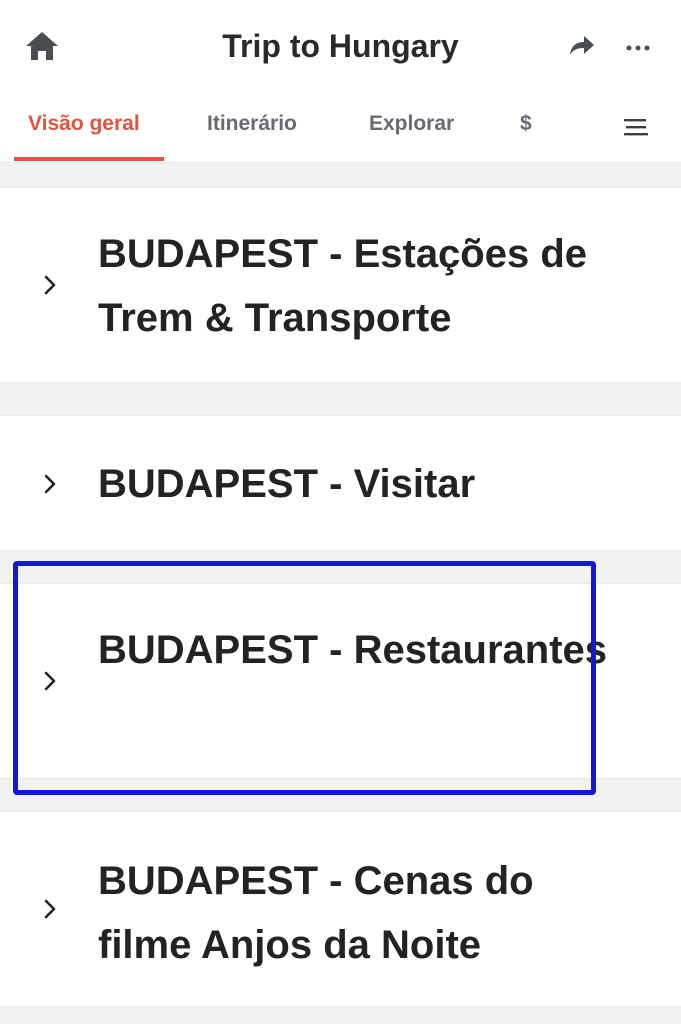  Describe the element at coordinates (252, 124) in the screenshot. I see `tab-itinerary: Itinerário` at that location.